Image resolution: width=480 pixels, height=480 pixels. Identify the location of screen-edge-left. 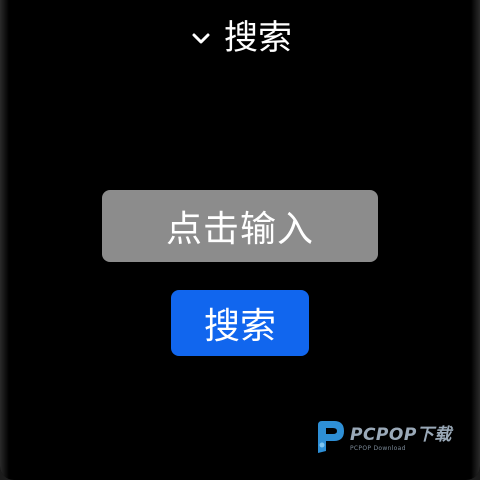
(4, 240).